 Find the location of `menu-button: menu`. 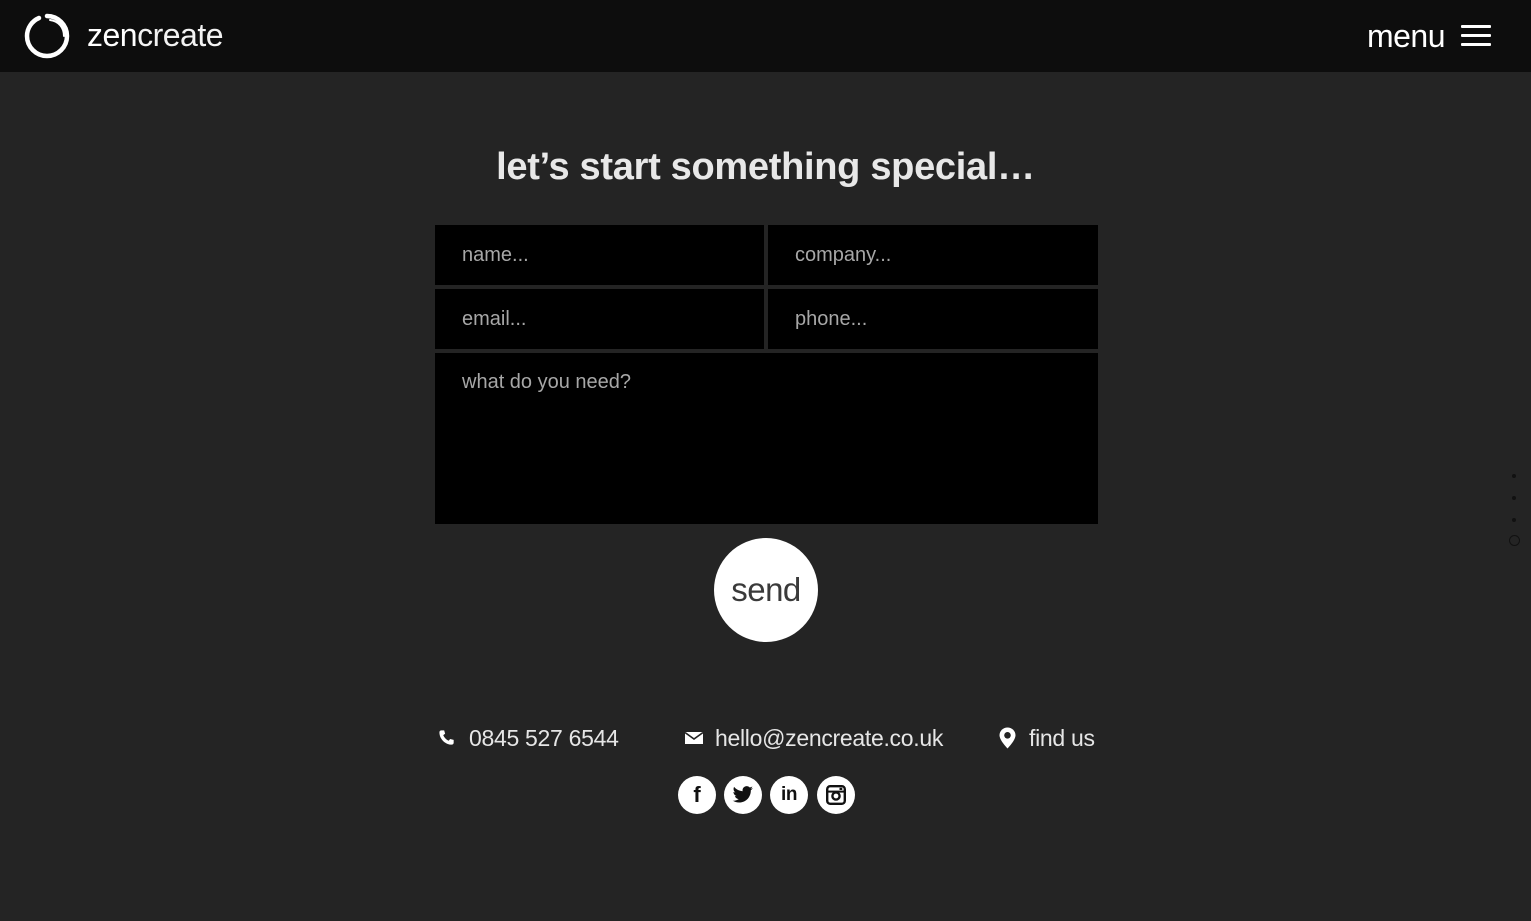

menu-button: menu is located at coordinates (1429, 36).